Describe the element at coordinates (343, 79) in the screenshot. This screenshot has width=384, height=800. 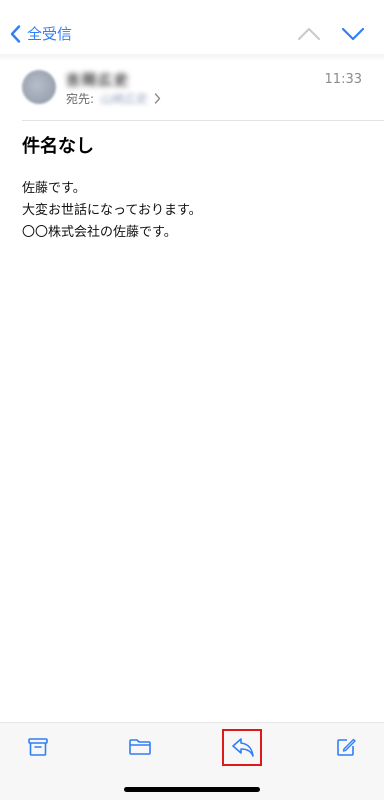
I see `message-time: 11:33` at that location.